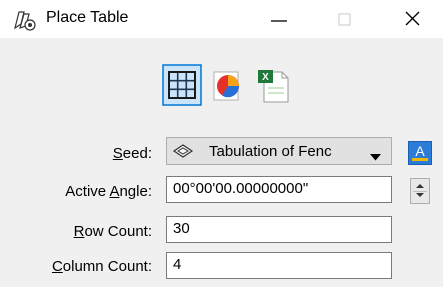  Describe the element at coordinates (108, 191) in the screenshot. I see `active-angle-label: Active Angle:` at that location.